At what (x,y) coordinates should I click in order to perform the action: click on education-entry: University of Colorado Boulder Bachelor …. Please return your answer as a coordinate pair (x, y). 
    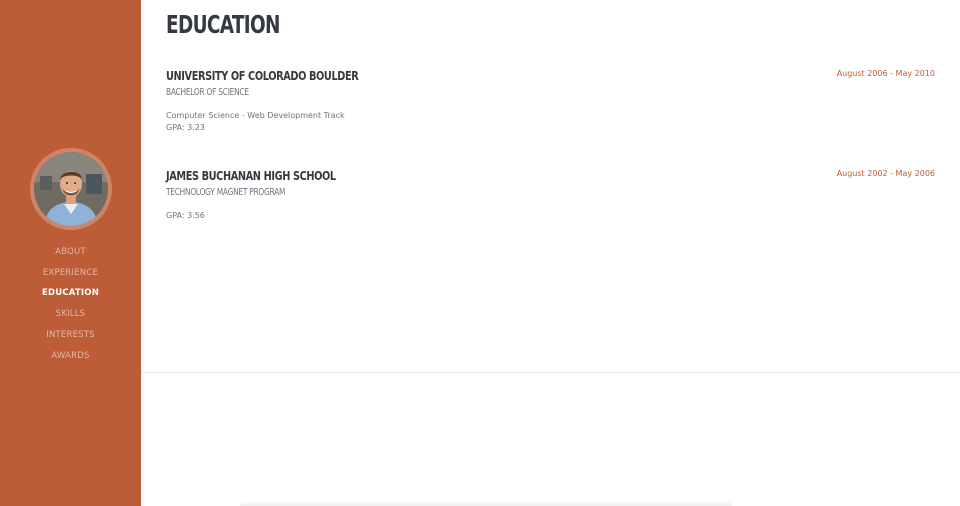
    Looking at the image, I should click on (550, 101).